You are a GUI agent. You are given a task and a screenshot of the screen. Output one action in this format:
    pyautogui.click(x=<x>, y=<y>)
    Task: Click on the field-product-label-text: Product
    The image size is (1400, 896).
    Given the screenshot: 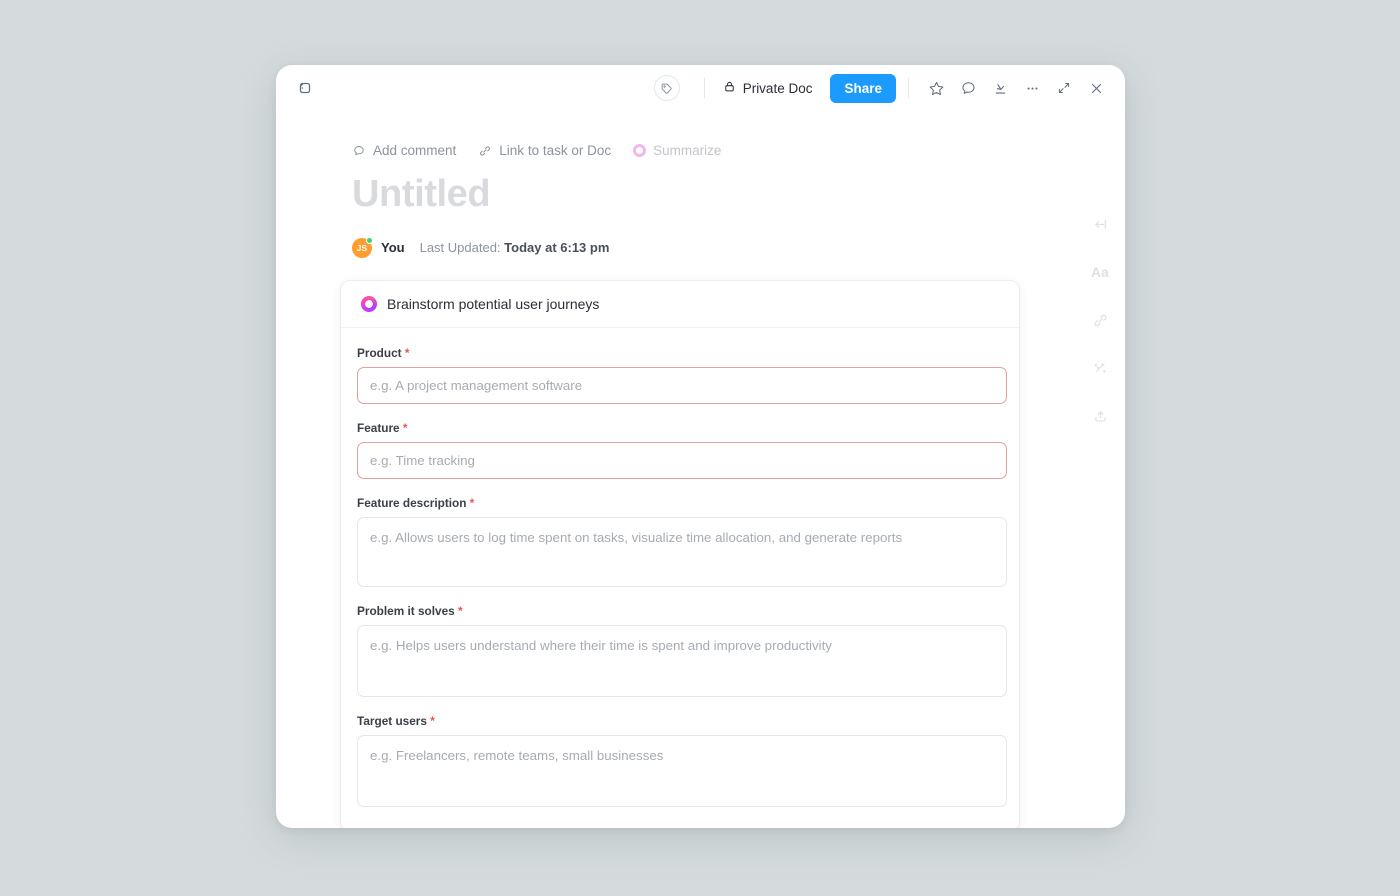 What is the action you would take?
    pyautogui.click(x=379, y=352)
    